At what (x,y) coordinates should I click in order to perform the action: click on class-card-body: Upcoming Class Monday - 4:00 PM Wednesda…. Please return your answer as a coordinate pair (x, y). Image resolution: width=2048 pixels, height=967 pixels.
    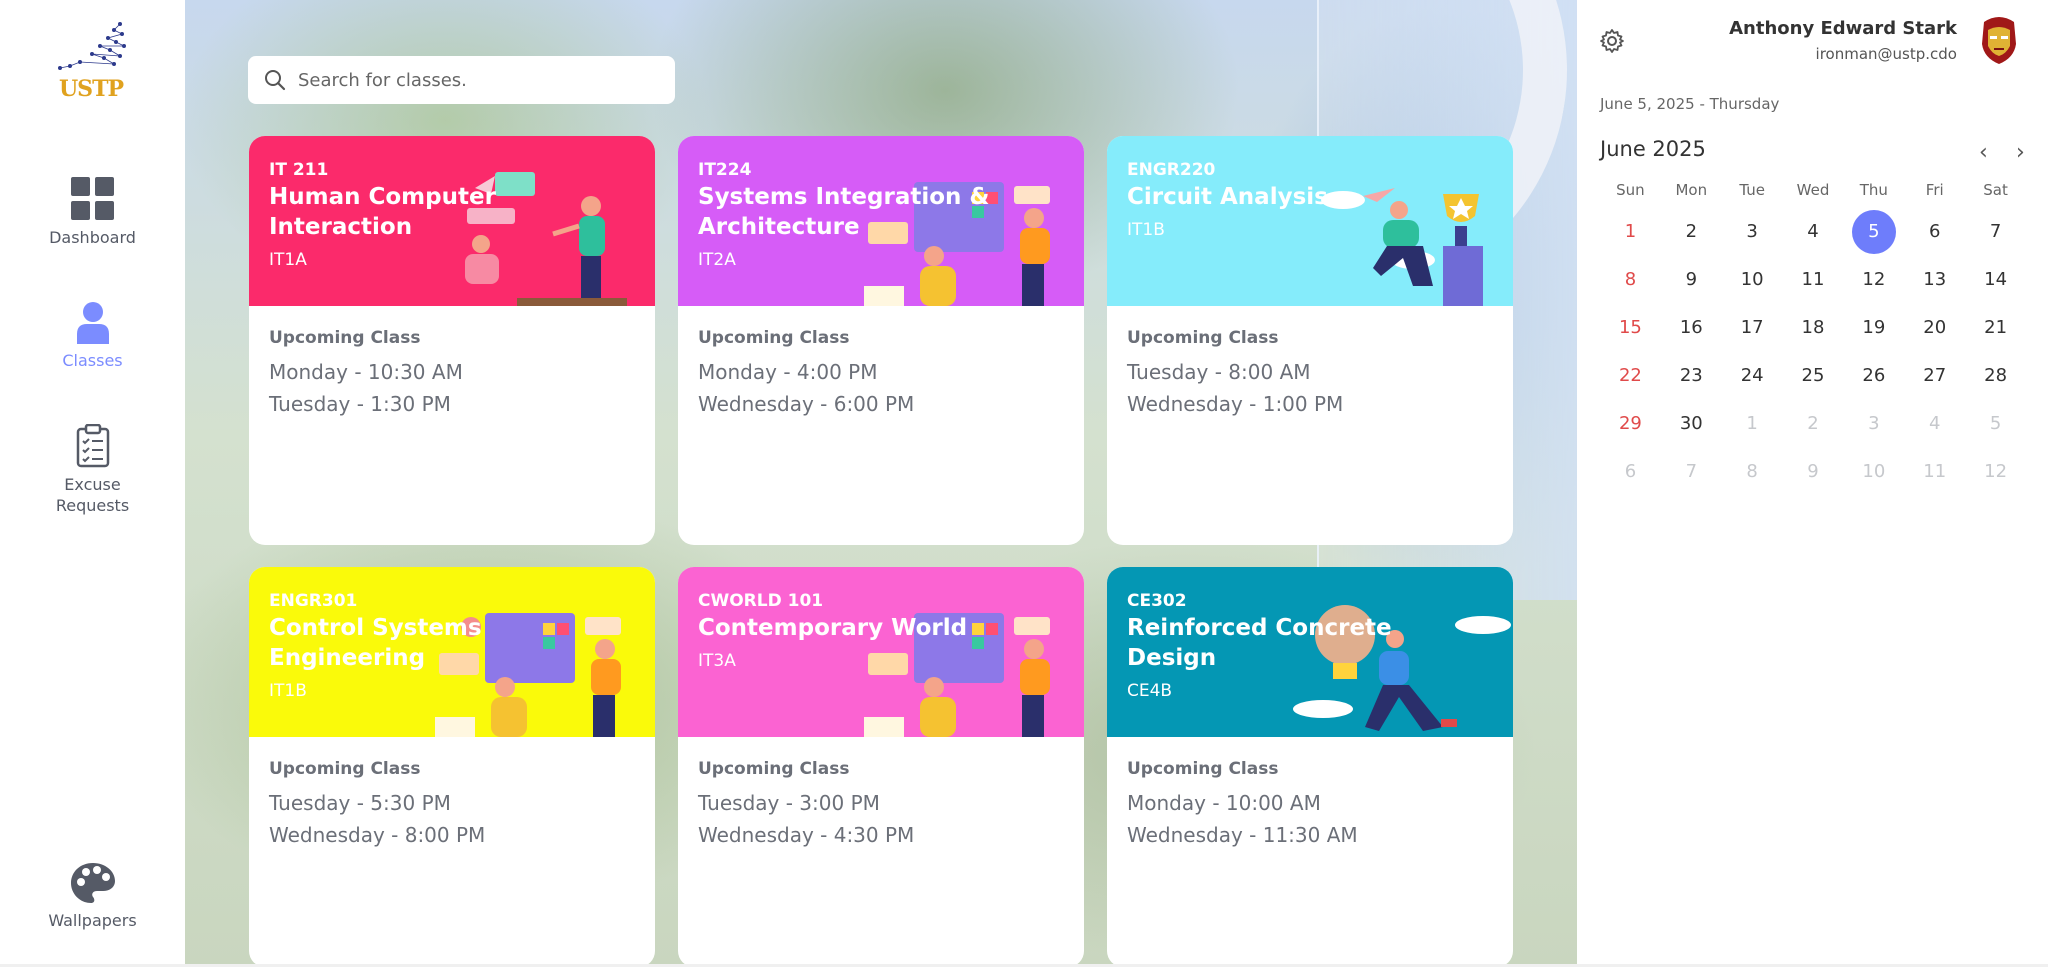
    Looking at the image, I should click on (881, 425).